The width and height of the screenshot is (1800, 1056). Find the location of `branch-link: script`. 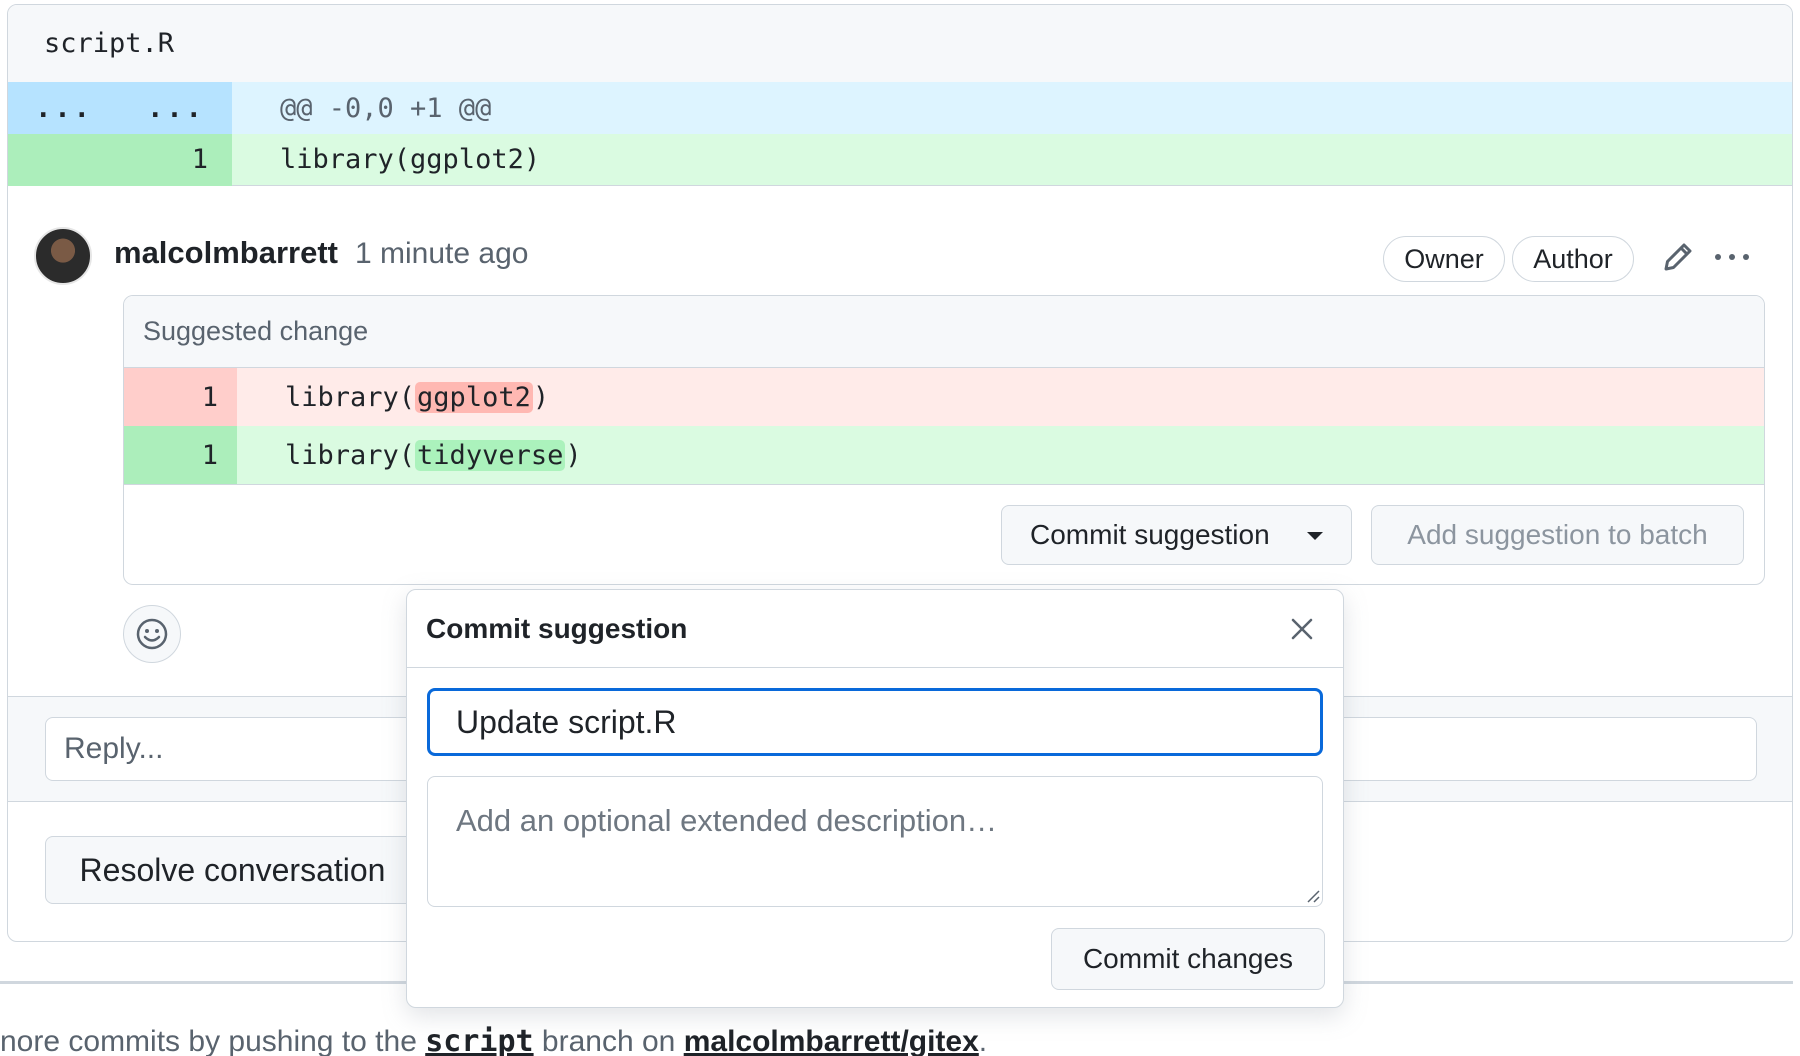

branch-link: script is located at coordinates (479, 1040).